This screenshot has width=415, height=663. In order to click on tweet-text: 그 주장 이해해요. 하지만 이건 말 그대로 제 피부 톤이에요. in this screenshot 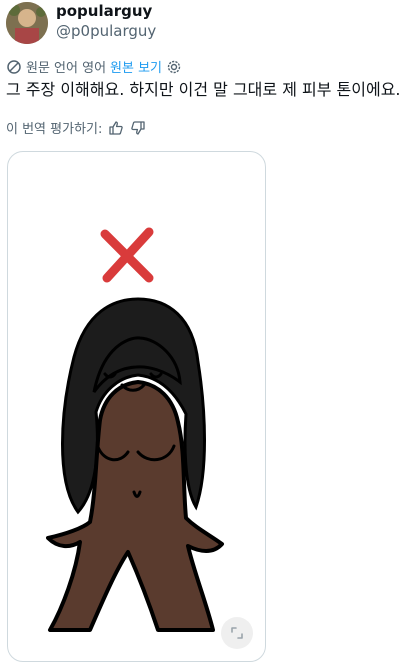, I will do `click(203, 89)`.